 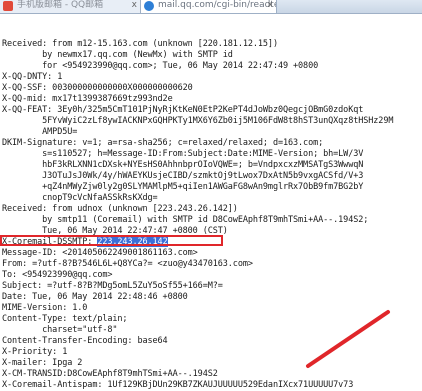 I want to click on tab-mail-read: mail.qq.com/cgi-bin/readtem x, so click(x=209, y=6).